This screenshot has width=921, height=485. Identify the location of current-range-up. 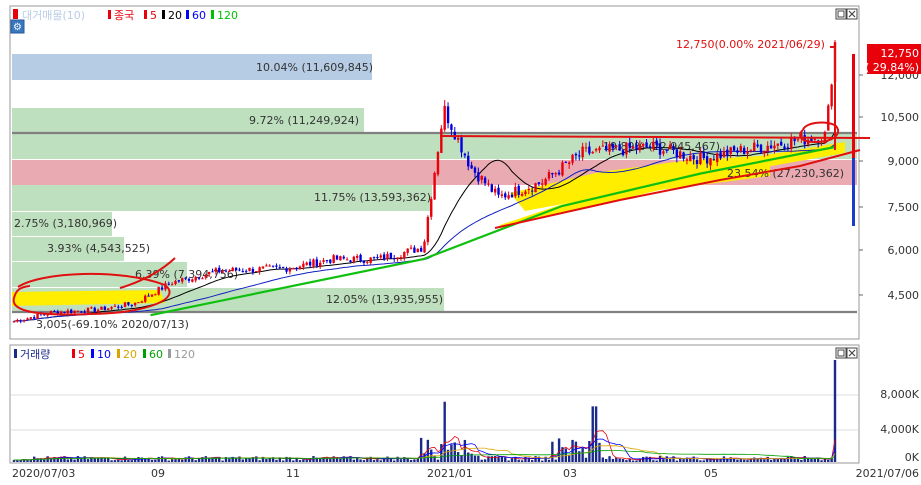
(853, 106).